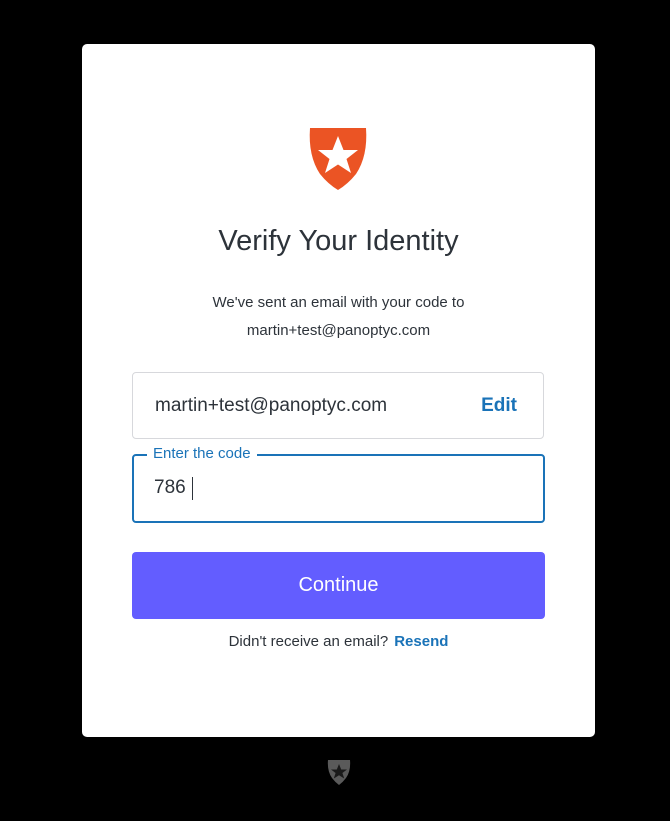 The image size is (670, 821). I want to click on resend-prompt: Didn't receive an email?, so click(308, 641).